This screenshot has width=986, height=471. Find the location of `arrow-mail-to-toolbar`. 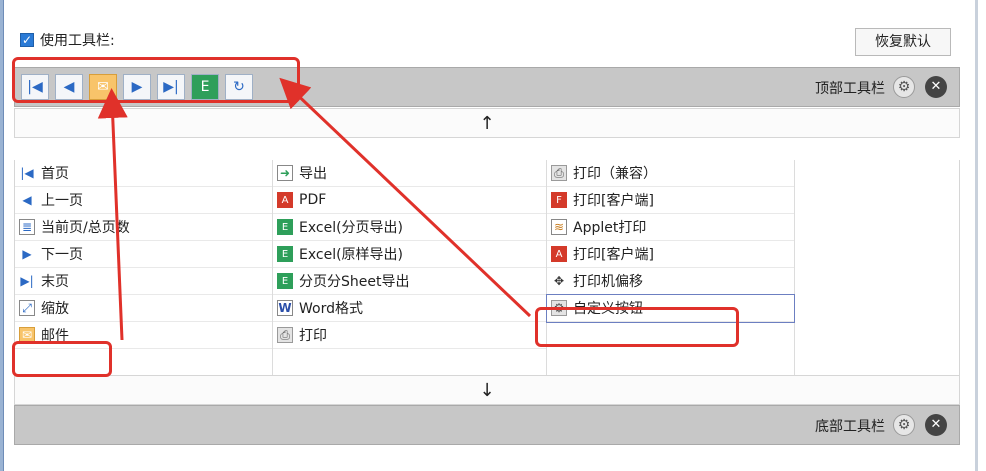

arrow-mail-to-toolbar is located at coordinates (112, 214).